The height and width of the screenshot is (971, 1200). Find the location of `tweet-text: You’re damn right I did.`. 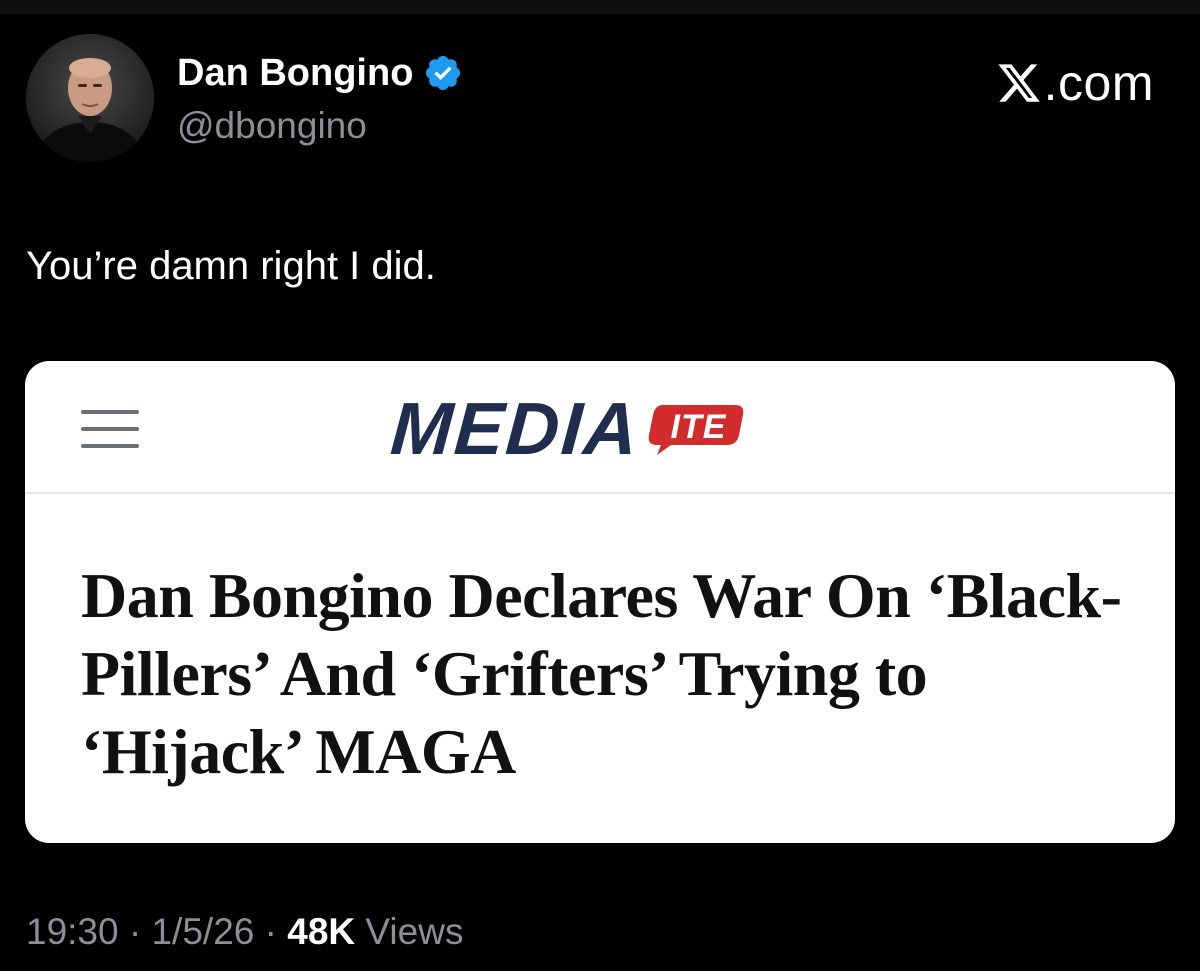

tweet-text: You’re damn right I did. is located at coordinates (231, 266).